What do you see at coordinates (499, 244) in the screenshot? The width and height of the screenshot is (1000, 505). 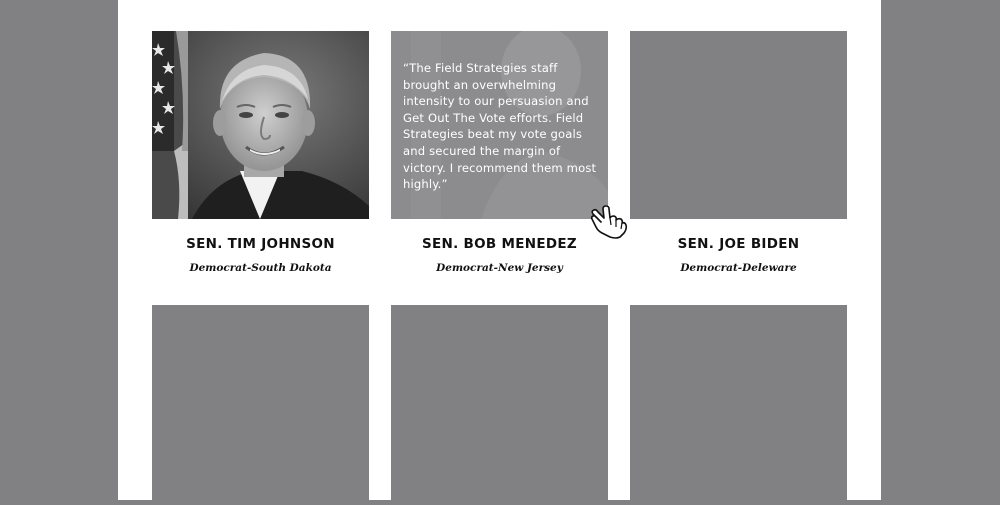 I see `senator-name: SEN. BOB MENEDEZ` at bounding box center [499, 244].